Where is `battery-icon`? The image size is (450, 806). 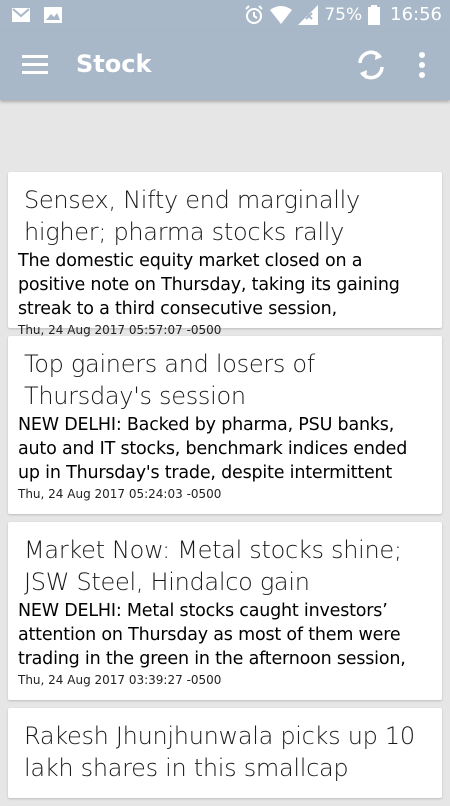 battery-icon is located at coordinates (374, 14).